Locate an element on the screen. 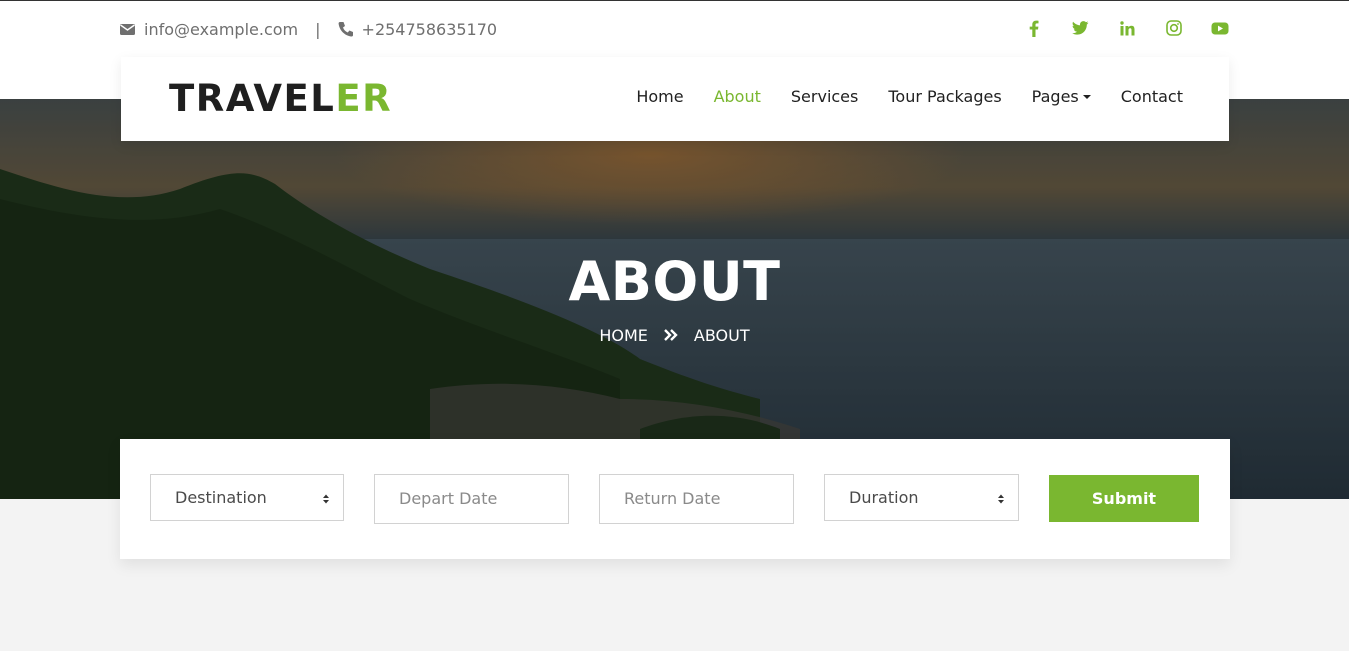 The height and width of the screenshot is (651, 1349). return-date-input: Return Date is located at coordinates (696, 499).